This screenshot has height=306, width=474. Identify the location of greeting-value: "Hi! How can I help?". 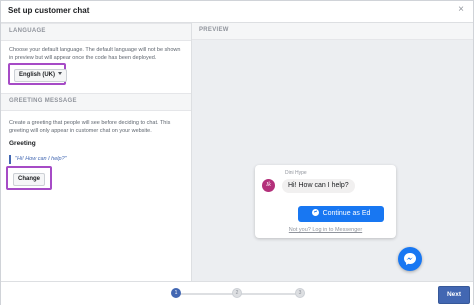
(38, 159).